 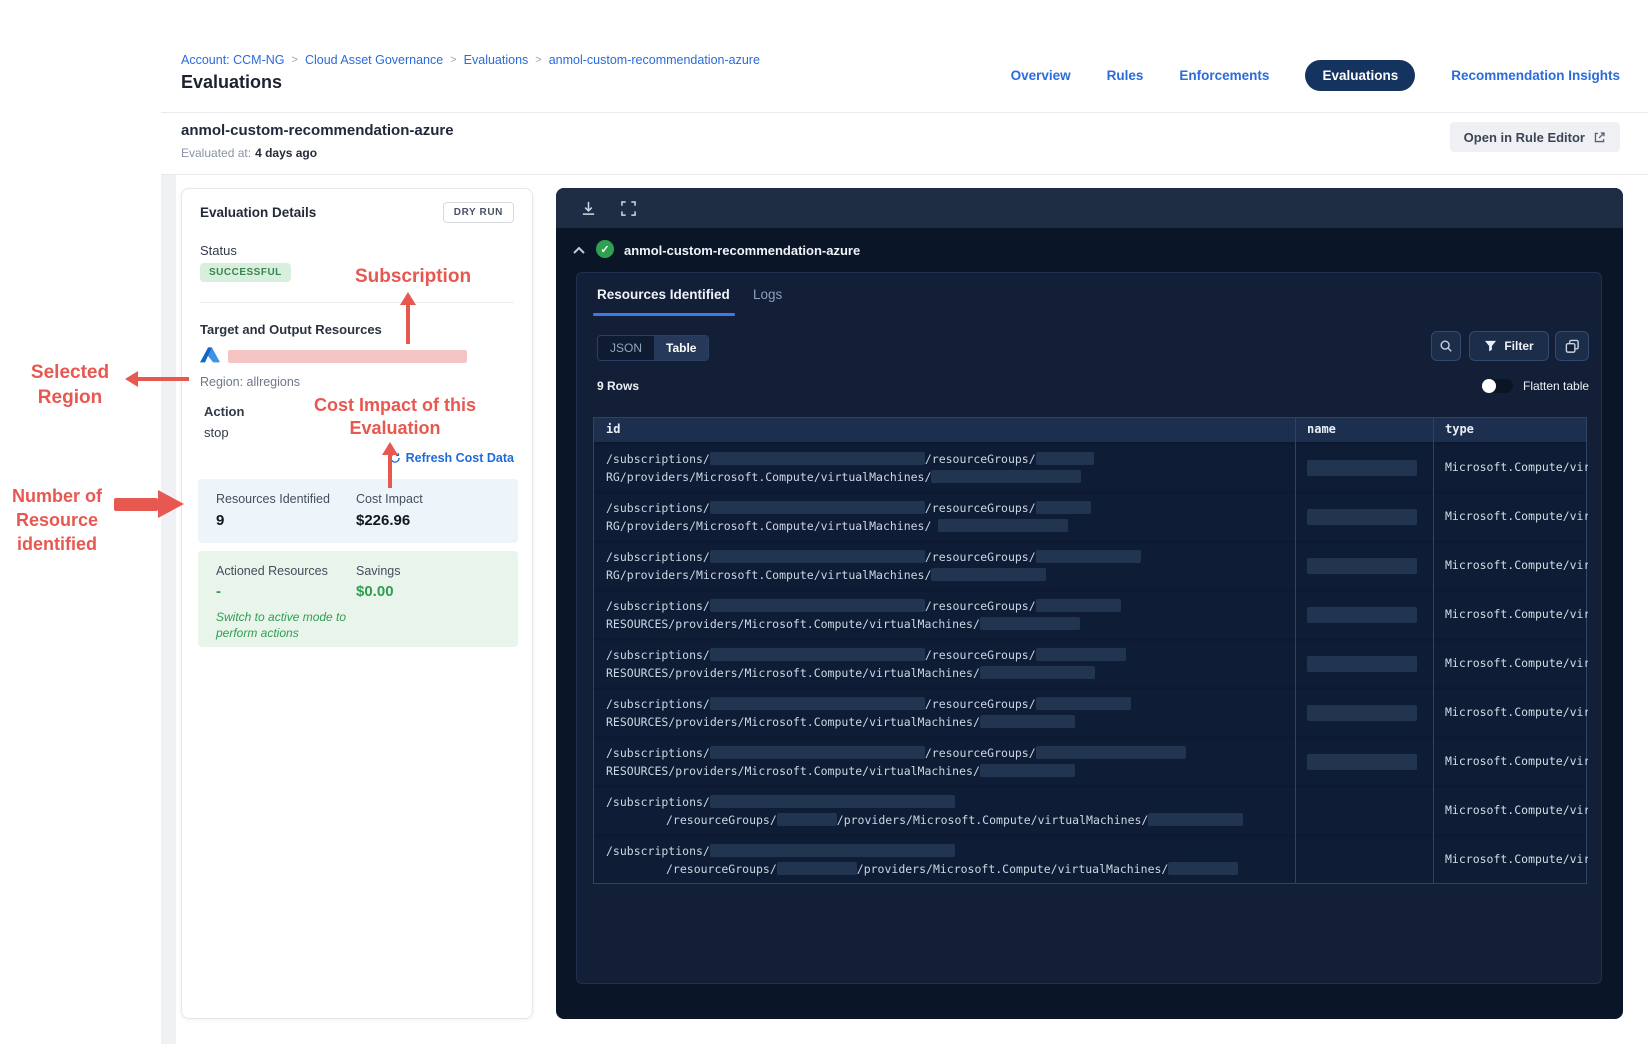 What do you see at coordinates (272, 571) in the screenshot?
I see `actioned-resources-label: Actioned Resources` at bounding box center [272, 571].